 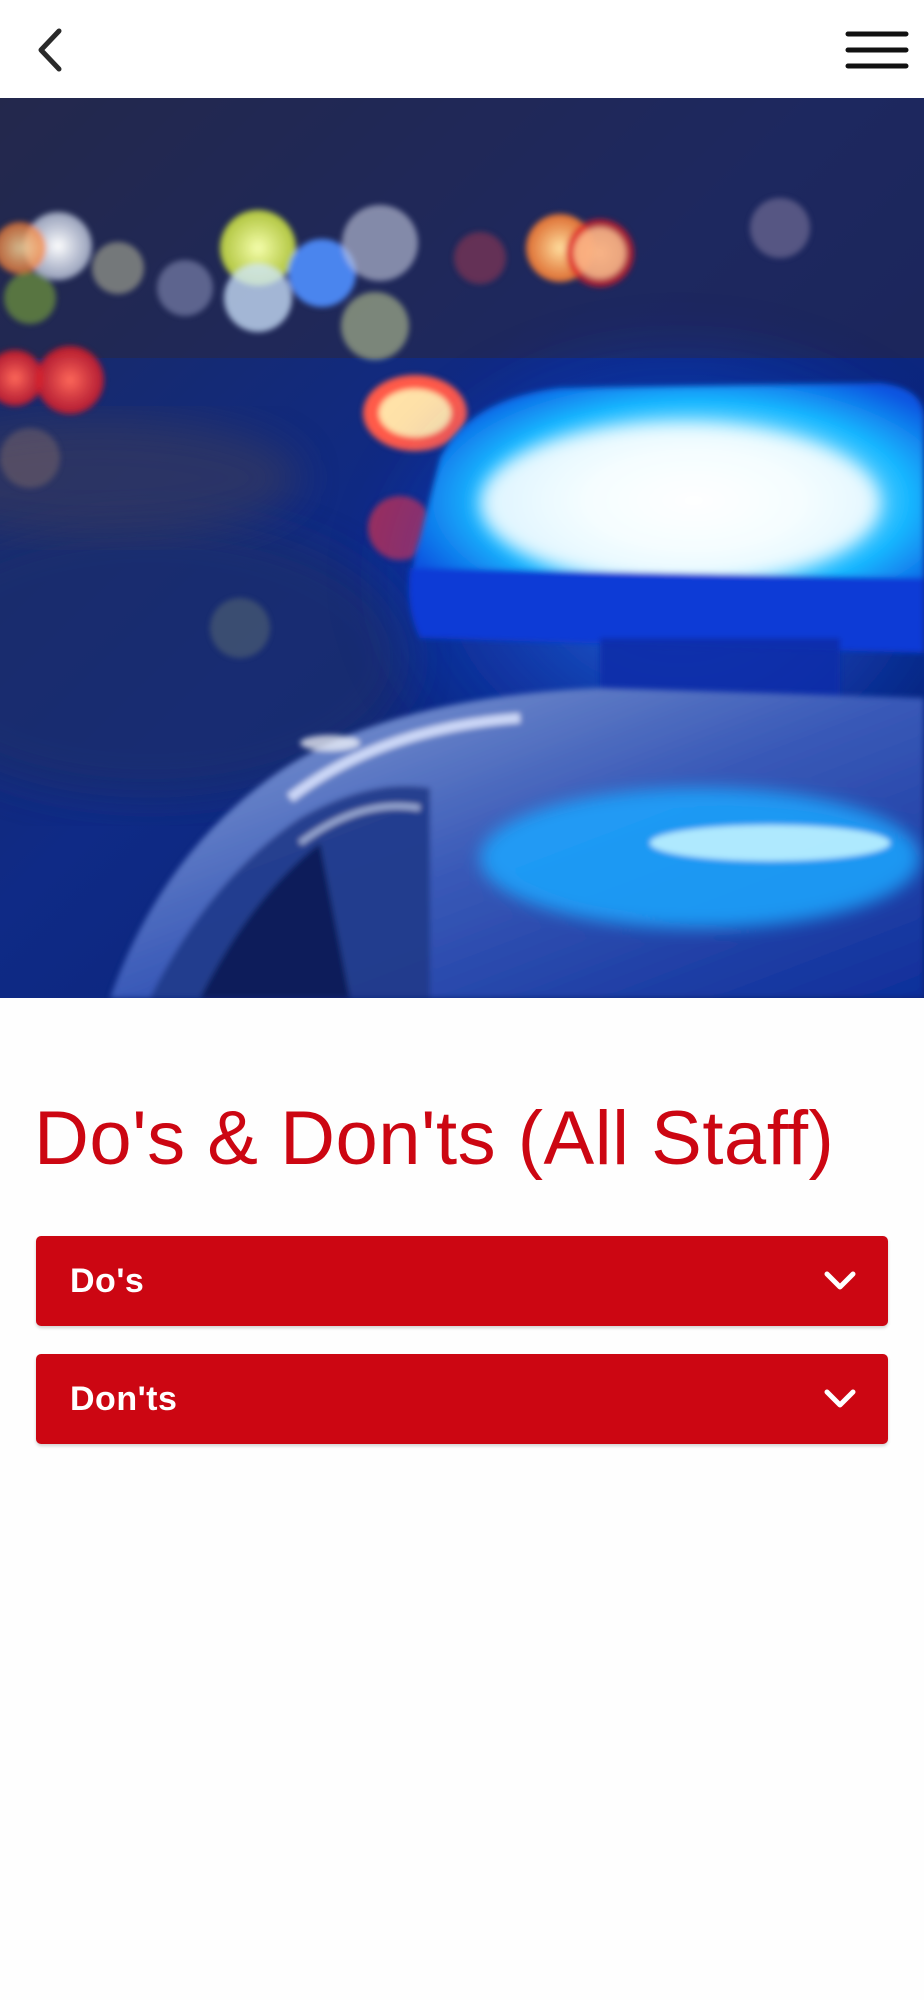 I want to click on top-nav-bar, so click(x=462, y=49).